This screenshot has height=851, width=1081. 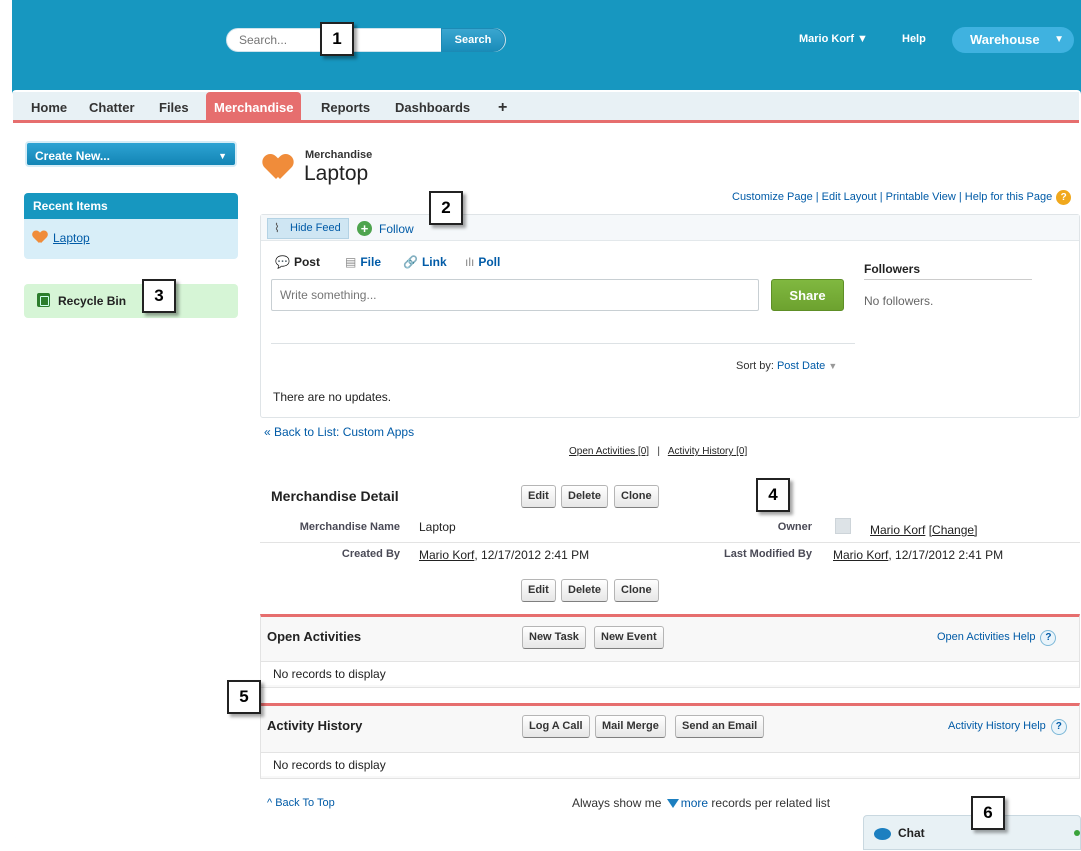 I want to click on share-button: Share, so click(x=807, y=295).